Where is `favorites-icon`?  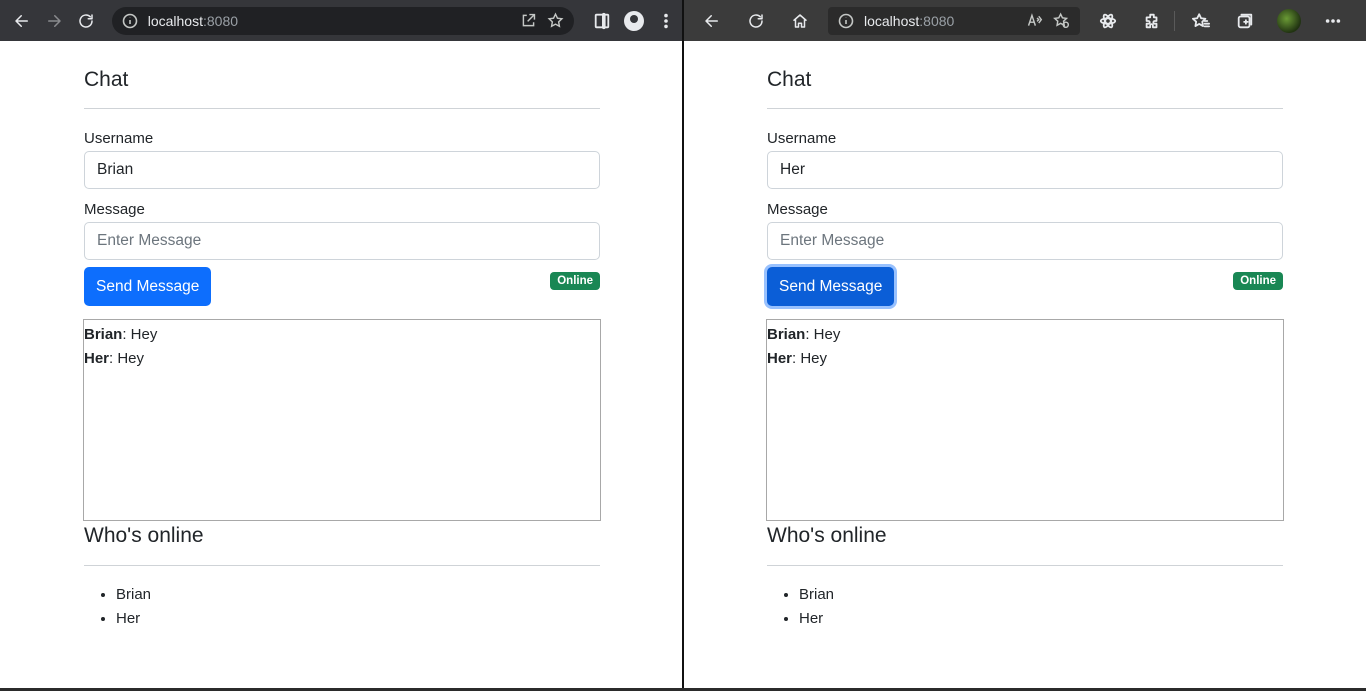
favorites-icon is located at coordinates (1201, 21).